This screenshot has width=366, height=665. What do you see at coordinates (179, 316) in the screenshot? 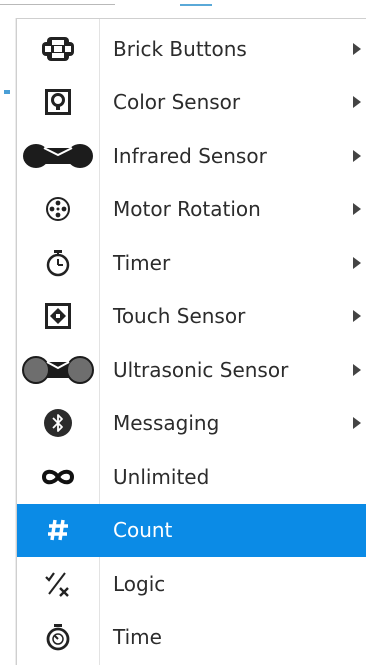
I see `menu-item-label: Touch Sensor` at bounding box center [179, 316].